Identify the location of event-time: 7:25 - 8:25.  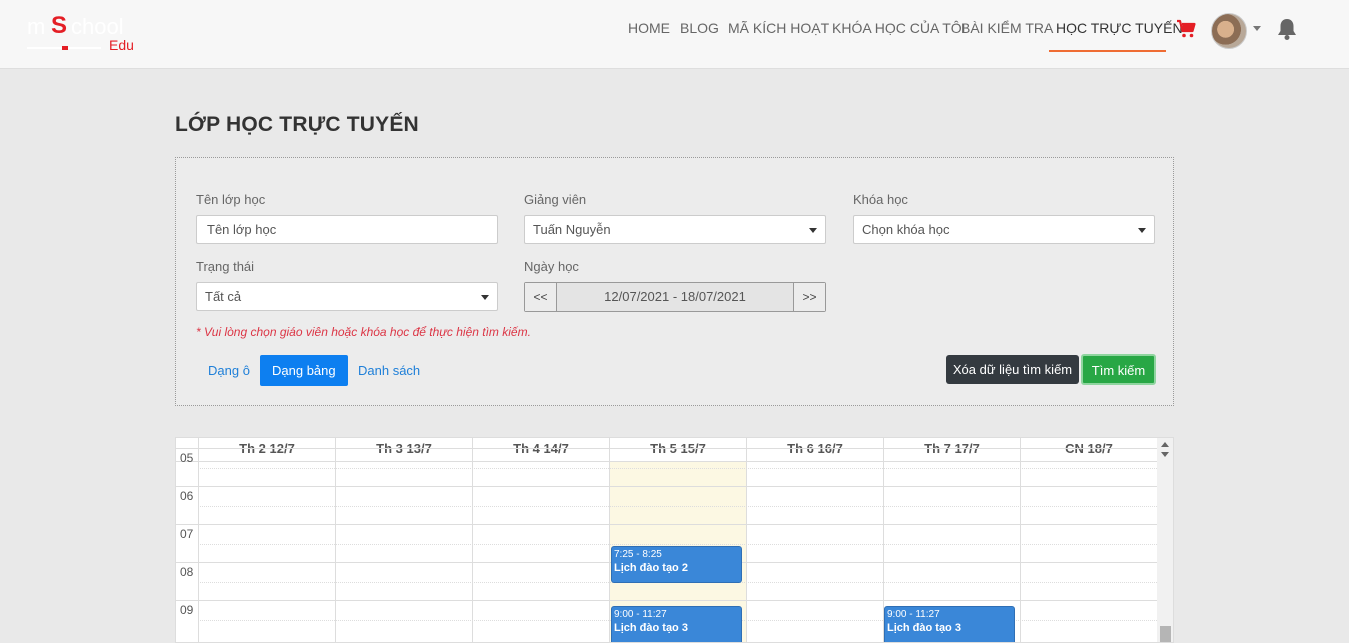
(638, 554).